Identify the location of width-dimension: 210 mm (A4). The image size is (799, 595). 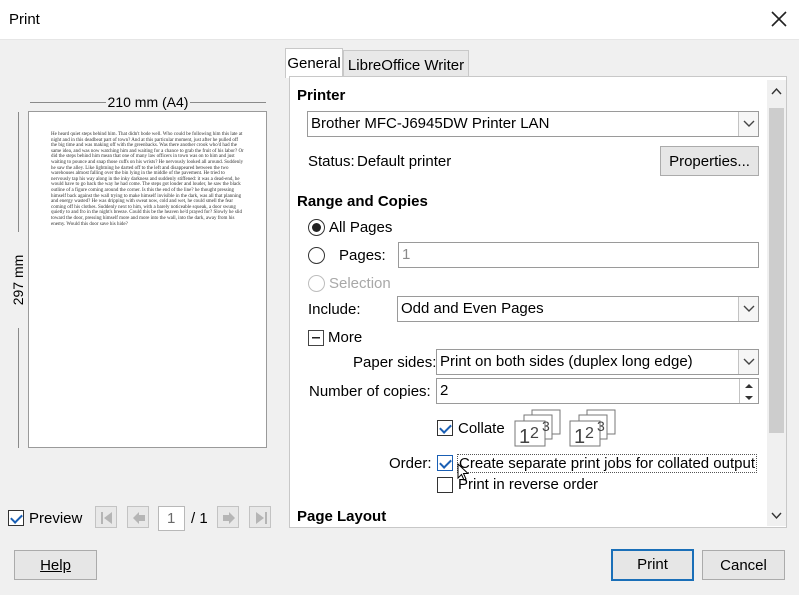
(148, 102).